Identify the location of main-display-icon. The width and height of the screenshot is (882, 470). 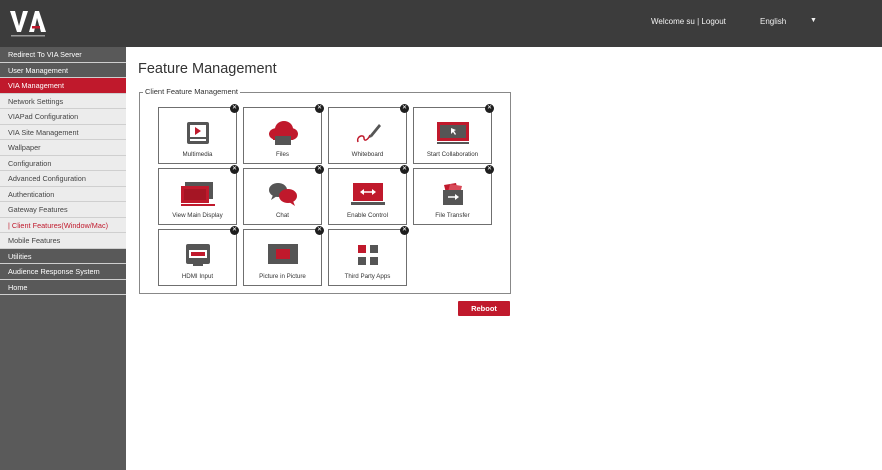
(198, 196).